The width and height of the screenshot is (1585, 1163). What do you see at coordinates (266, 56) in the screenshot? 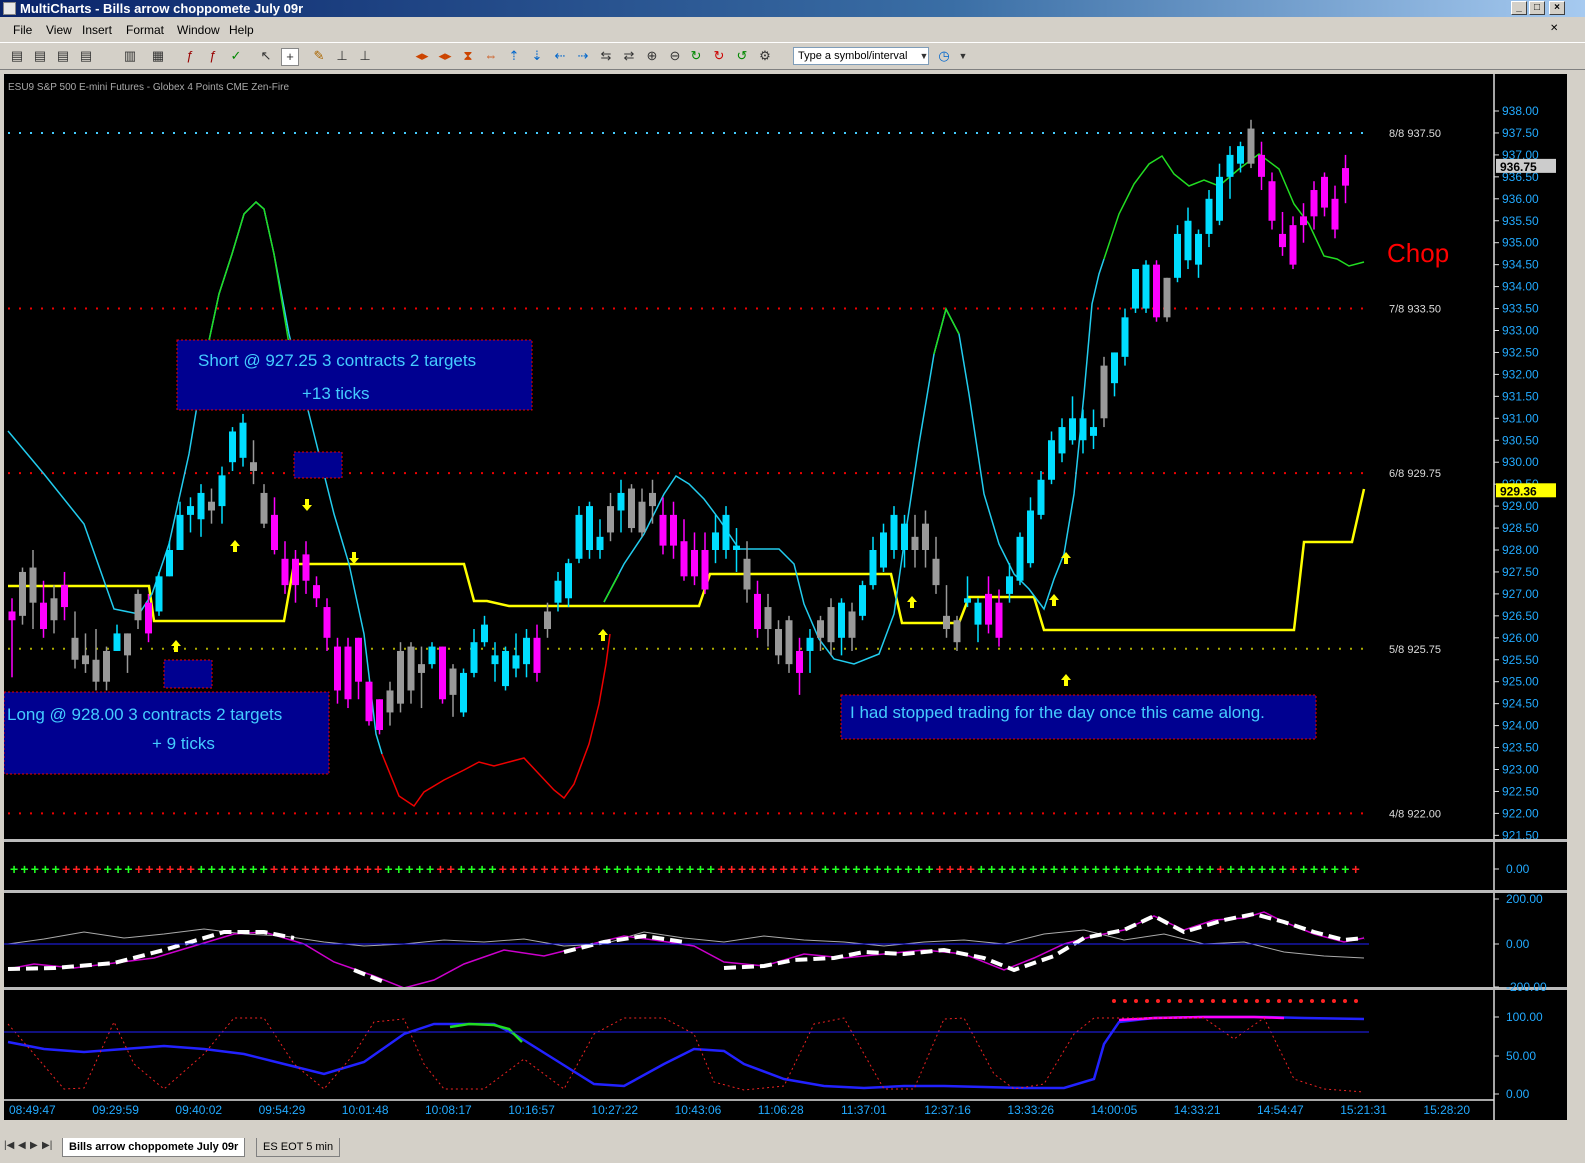
I see `pointer-icon: ↖` at bounding box center [266, 56].